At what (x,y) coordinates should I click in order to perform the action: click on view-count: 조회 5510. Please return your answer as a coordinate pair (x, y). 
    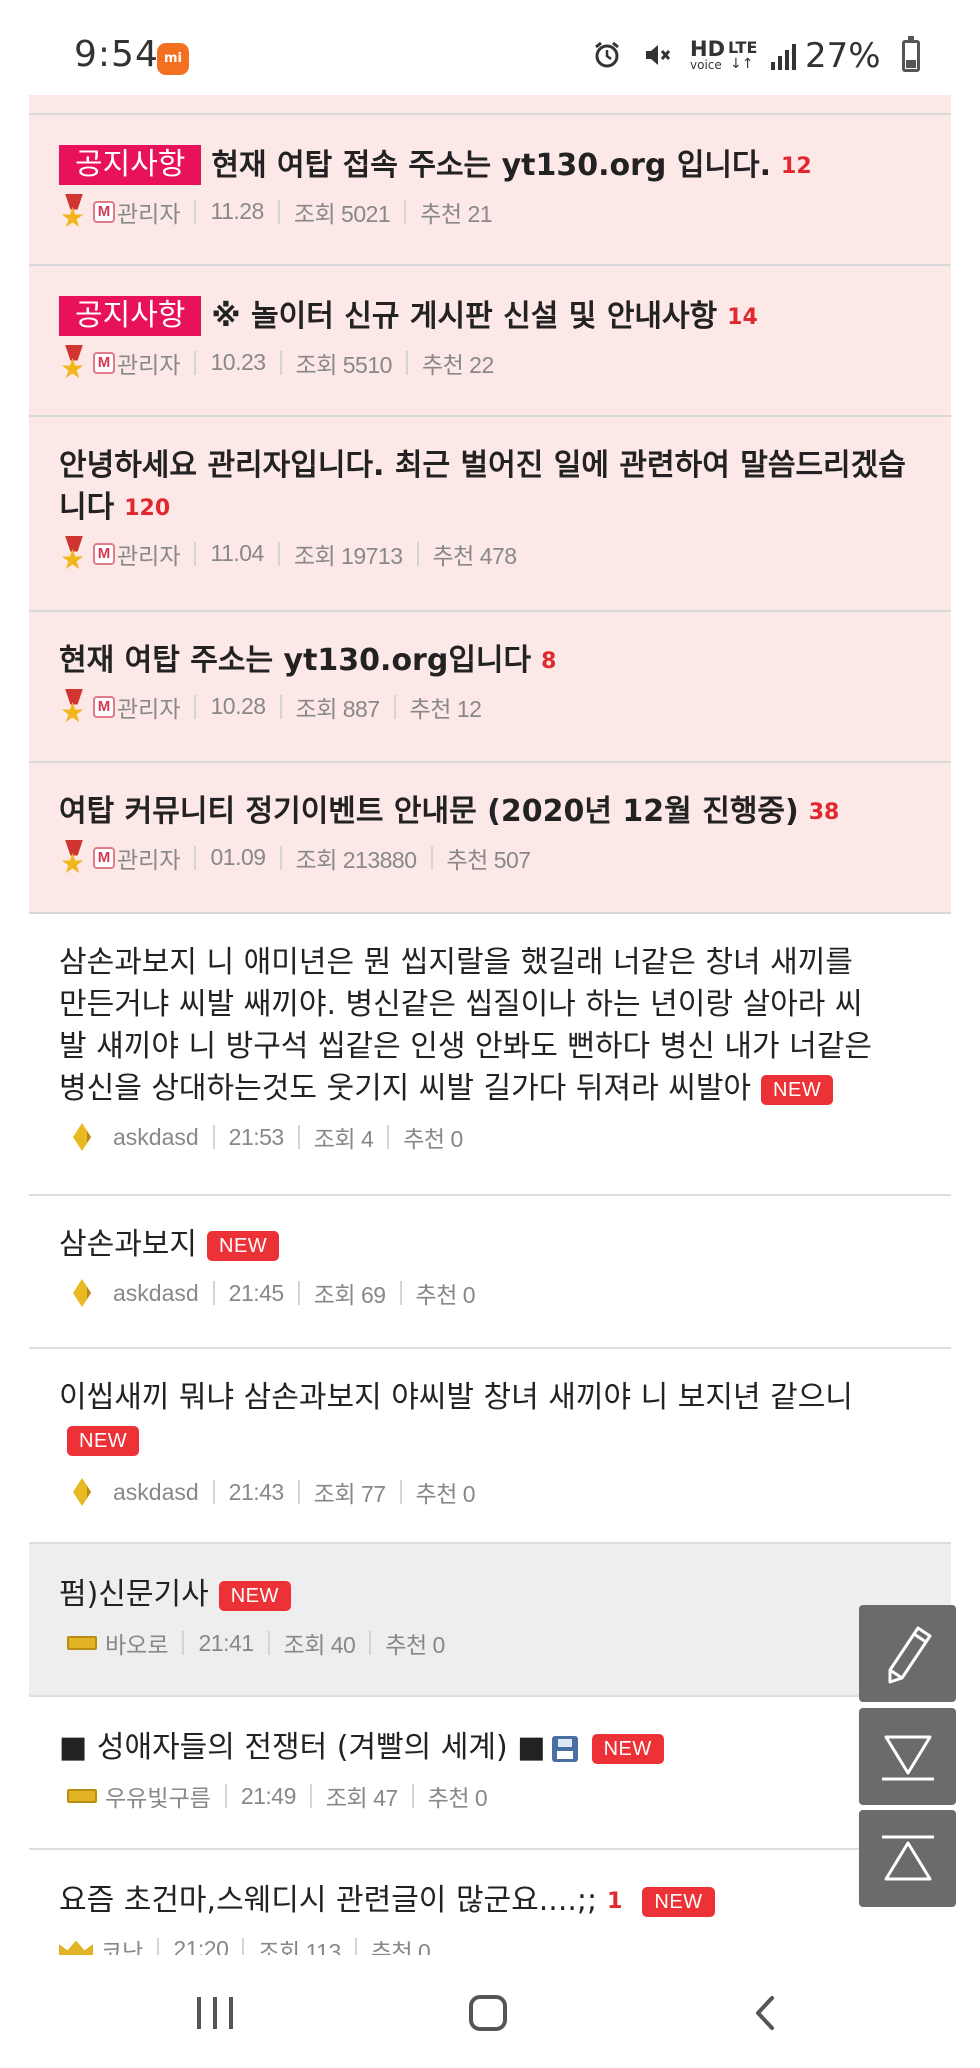
    Looking at the image, I should click on (344, 364).